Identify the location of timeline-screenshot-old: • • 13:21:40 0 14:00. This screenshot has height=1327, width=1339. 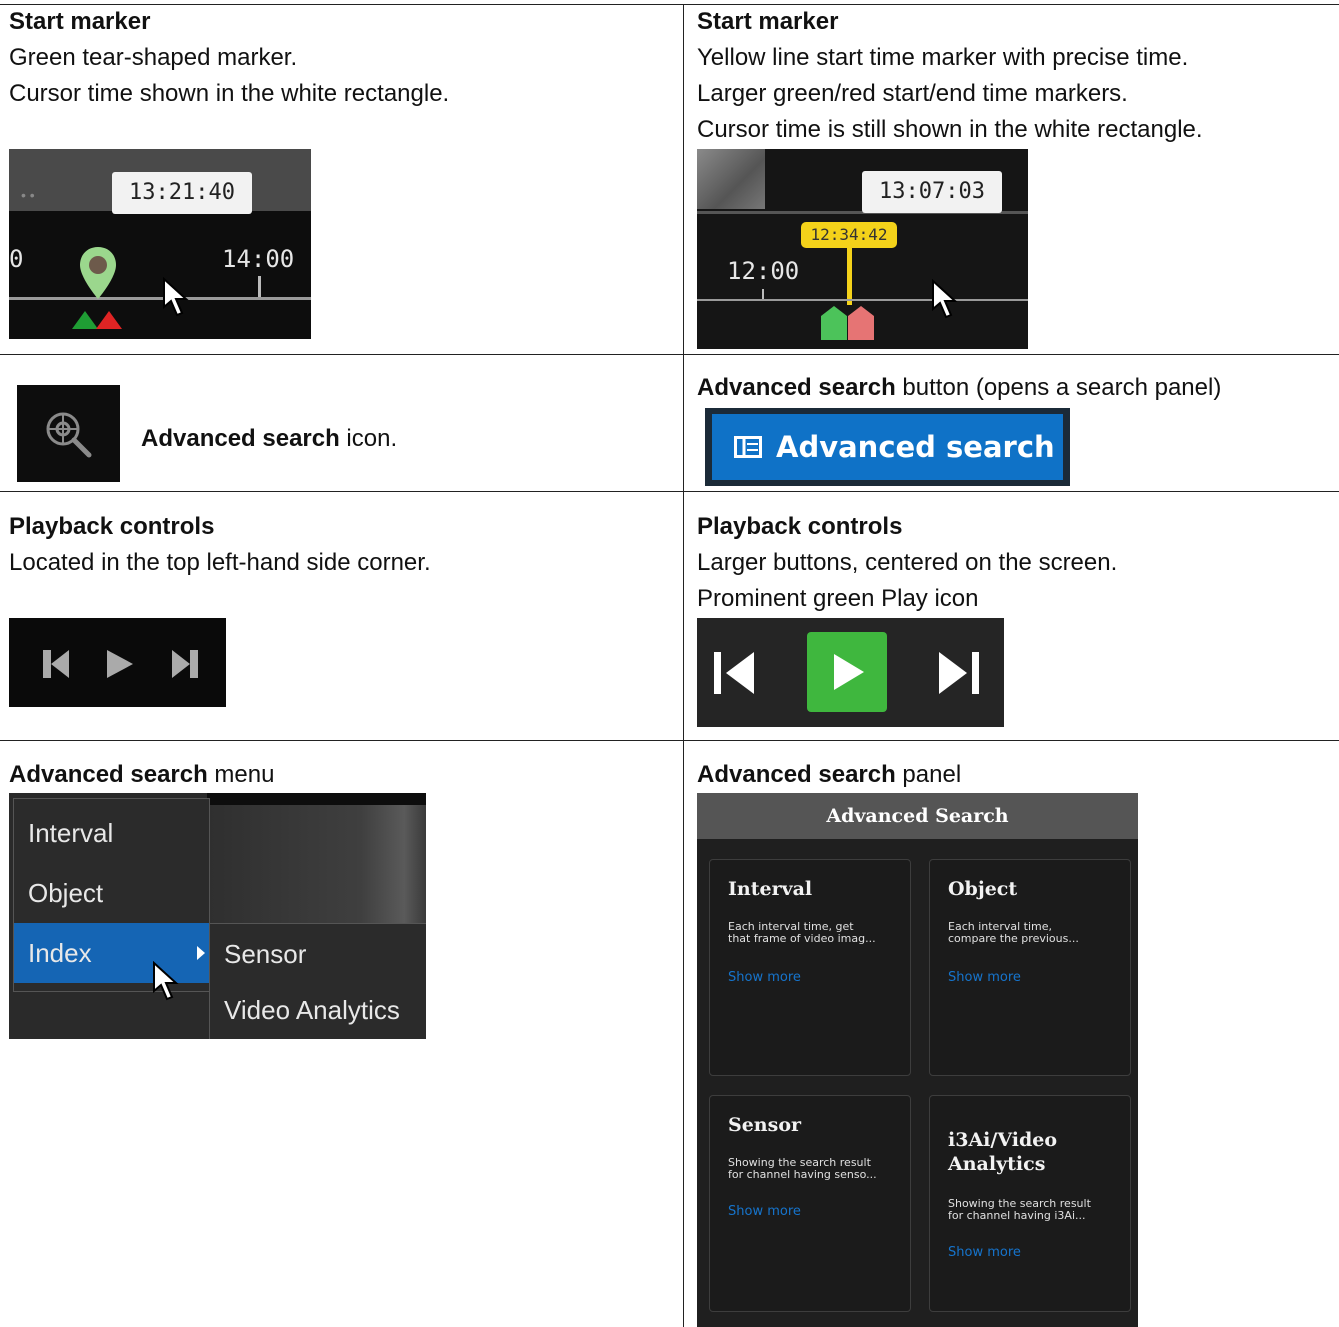
(160, 244).